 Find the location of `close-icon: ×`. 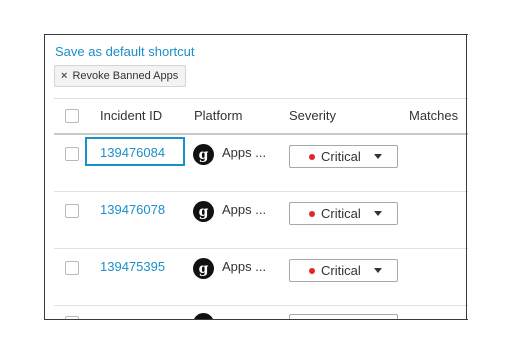

close-icon: × is located at coordinates (64, 76).